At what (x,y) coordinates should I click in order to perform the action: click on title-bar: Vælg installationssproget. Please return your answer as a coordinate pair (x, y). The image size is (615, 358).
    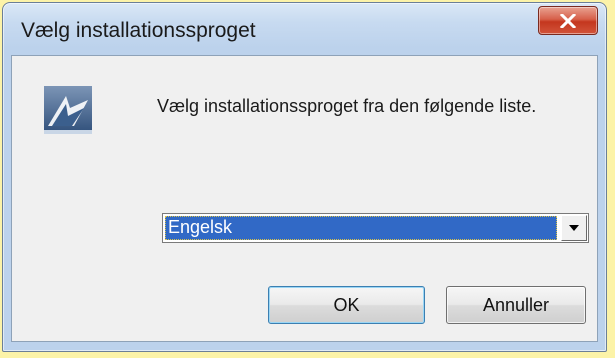
    Looking at the image, I should click on (304, 29).